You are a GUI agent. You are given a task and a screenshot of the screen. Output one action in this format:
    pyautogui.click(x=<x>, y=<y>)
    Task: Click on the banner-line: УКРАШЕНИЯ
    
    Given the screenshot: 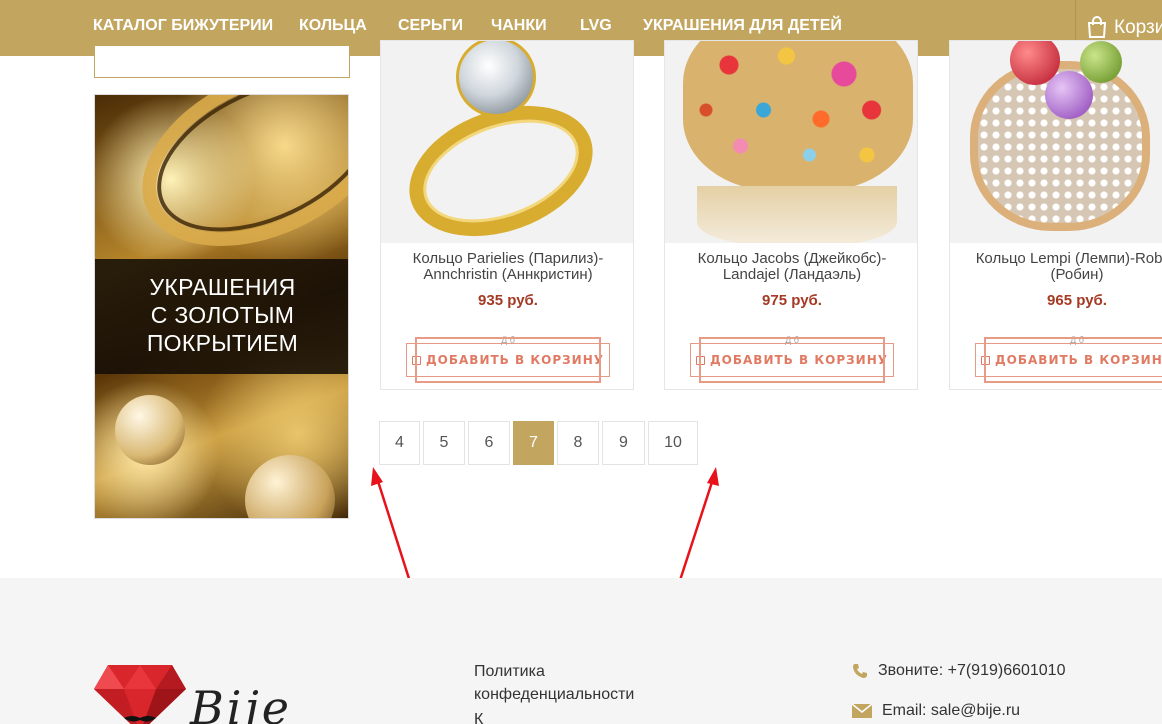 What is the action you would take?
    pyautogui.click(x=222, y=287)
    